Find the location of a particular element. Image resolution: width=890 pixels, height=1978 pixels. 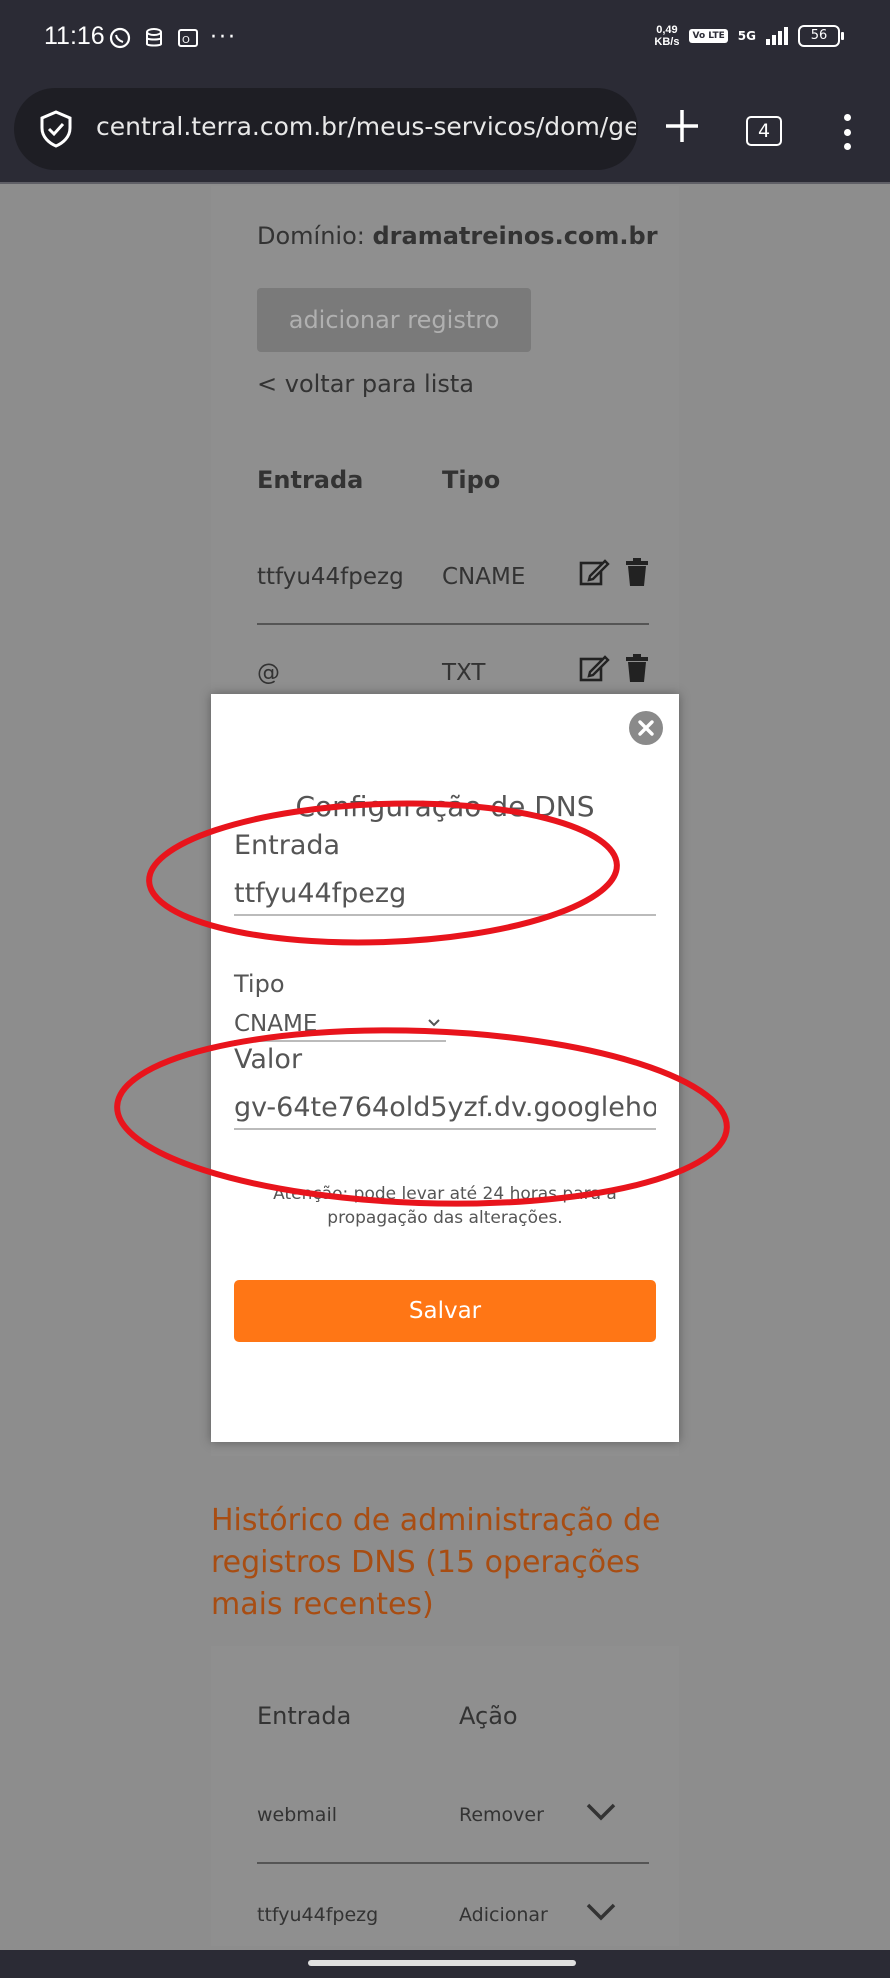

type-label: Tipo is located at coordinates (259, 984).